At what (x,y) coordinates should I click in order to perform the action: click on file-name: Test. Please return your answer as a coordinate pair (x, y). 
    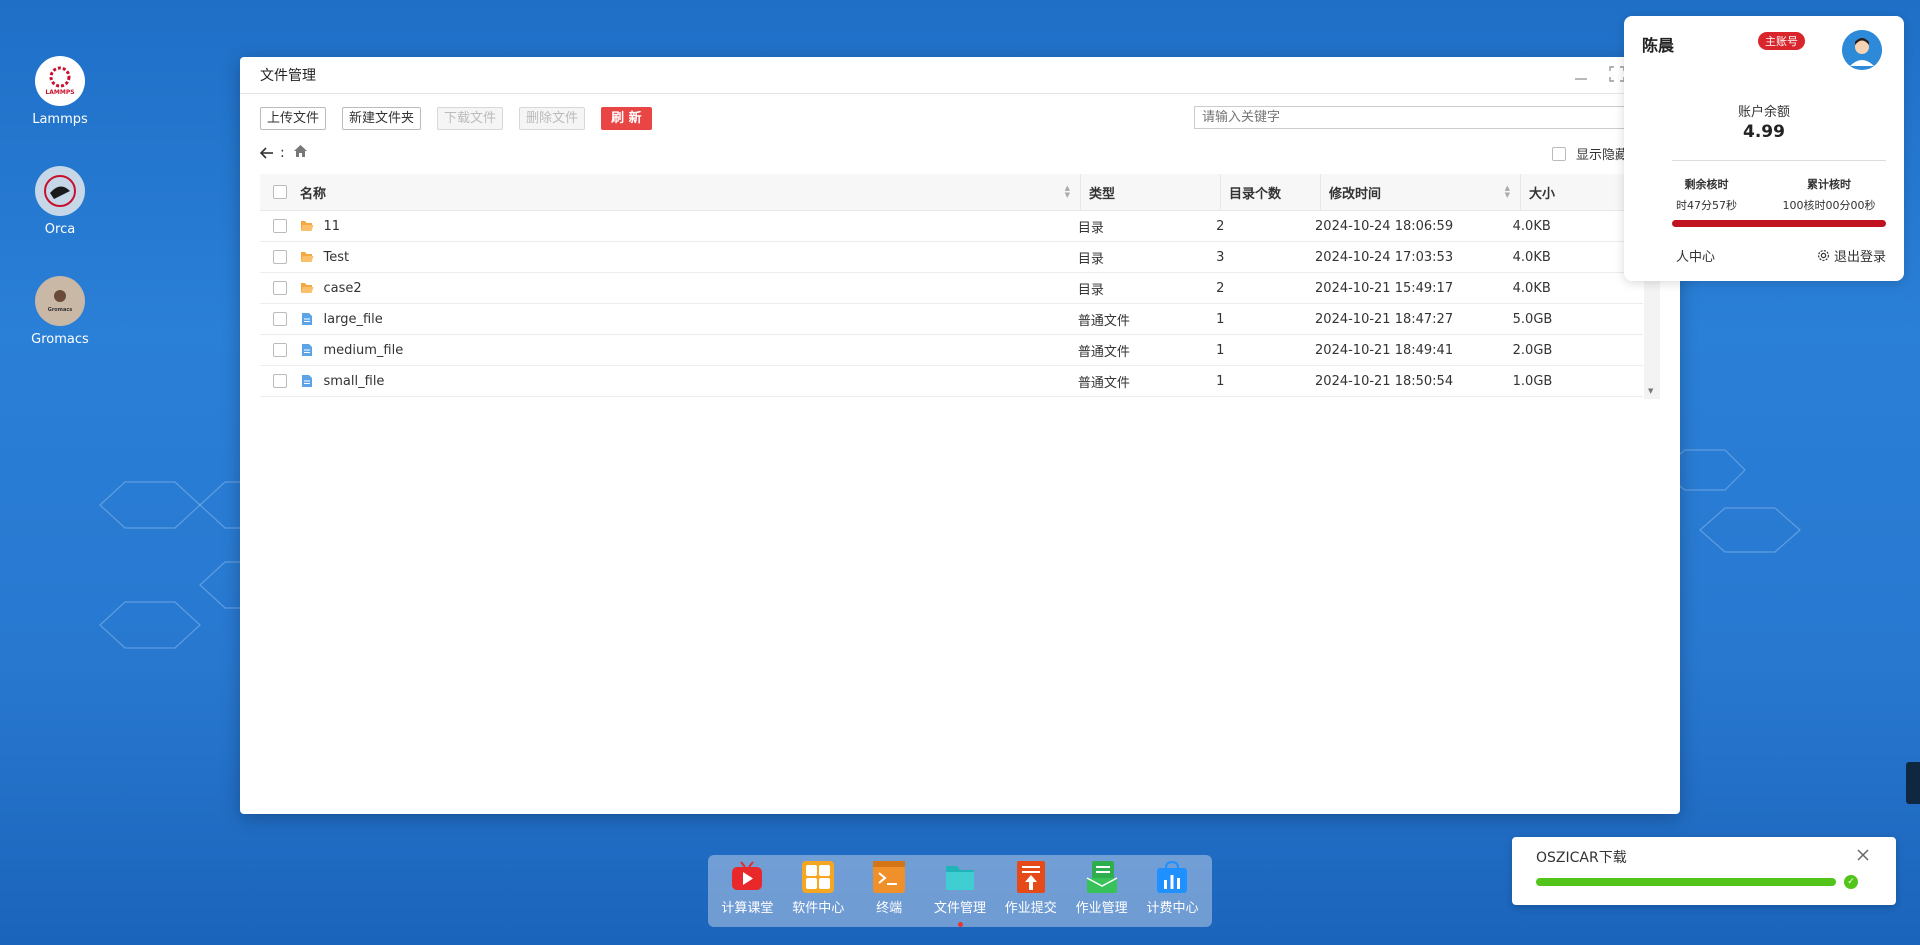
    Looking at the image, I should click on (337, 257).